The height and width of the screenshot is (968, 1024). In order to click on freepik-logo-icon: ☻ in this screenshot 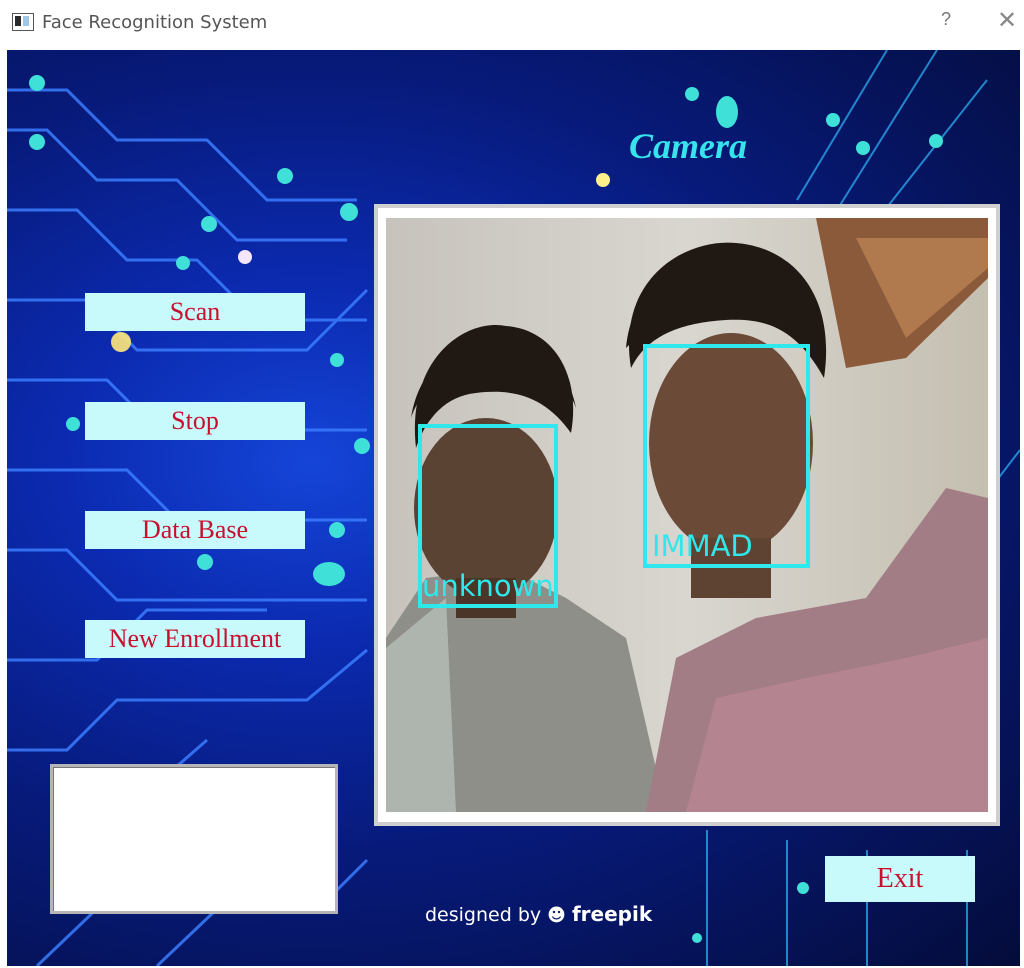, I will do `click(556, 915)`.